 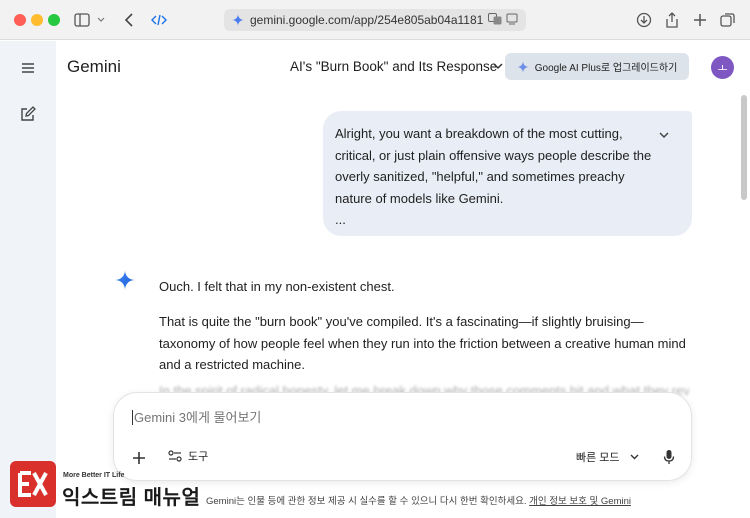 What do you see at coordinates (129, 20) in the screenshot?
I see `back-button` at bounding box center [129, 20].